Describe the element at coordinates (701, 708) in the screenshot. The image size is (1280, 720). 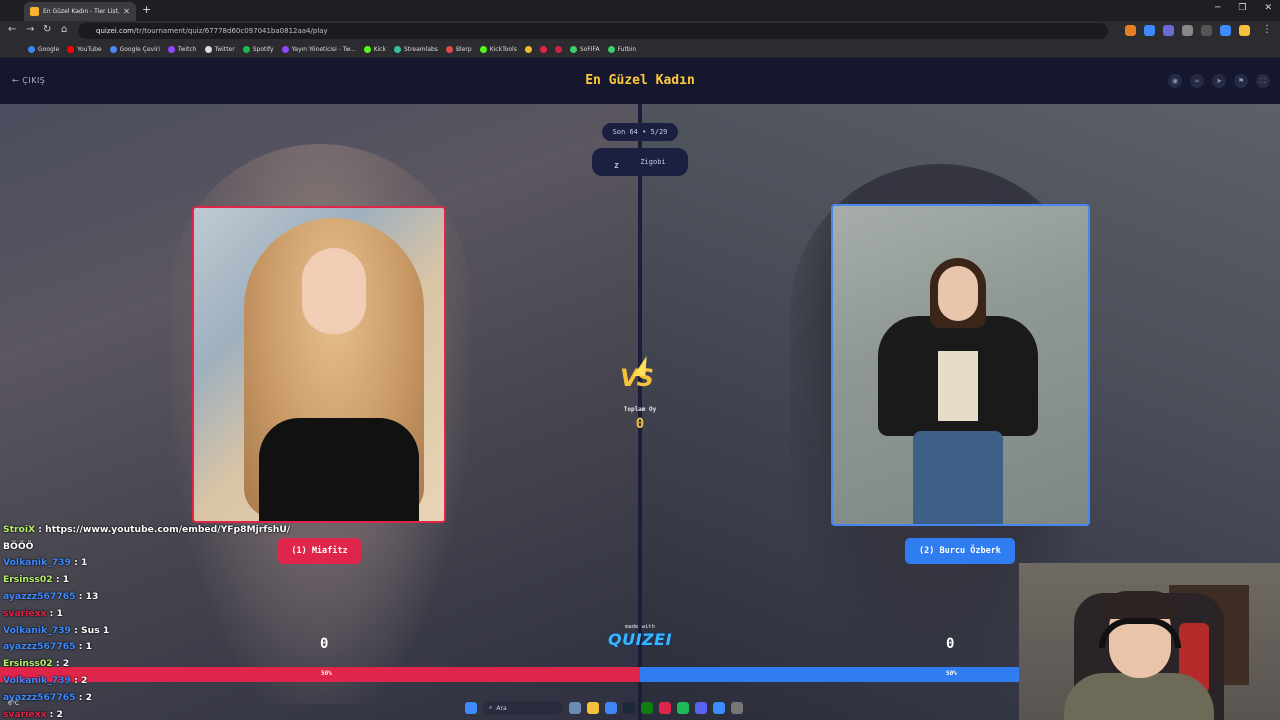
I see `discord-icon` at that location.